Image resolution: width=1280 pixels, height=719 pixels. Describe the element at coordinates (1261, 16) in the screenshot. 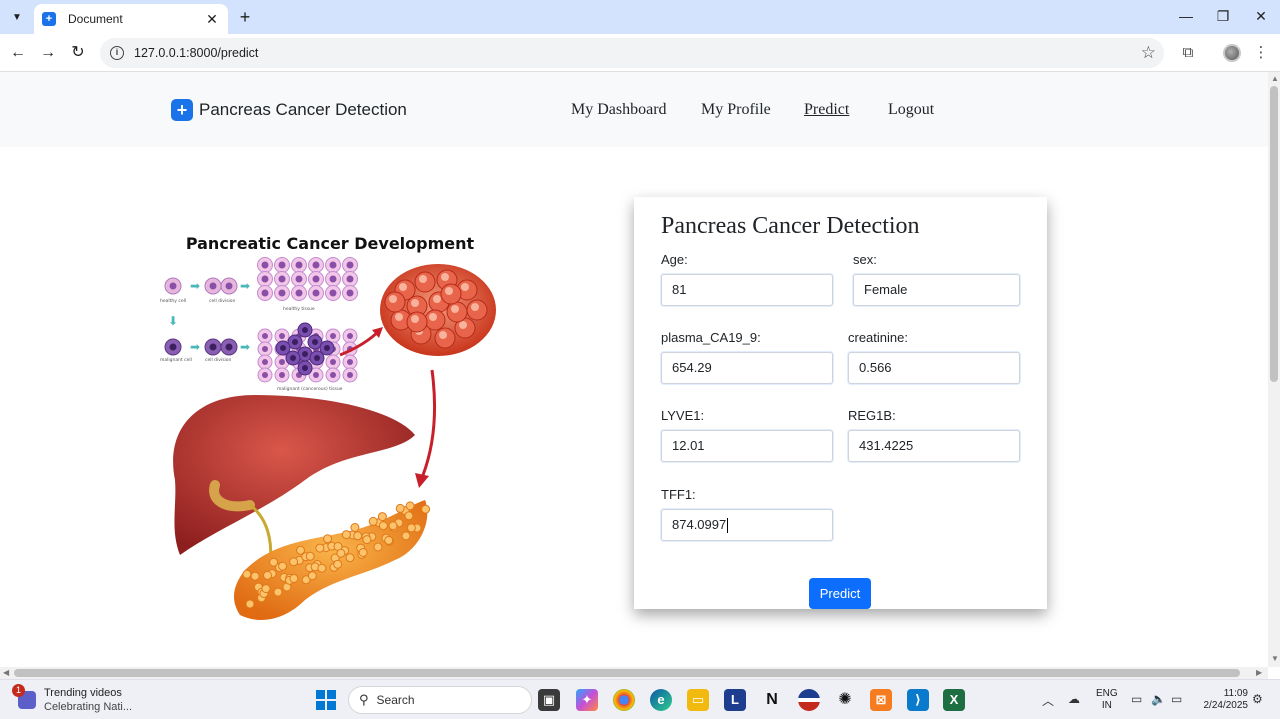

I see `close-window-icon: ✕` at that location.